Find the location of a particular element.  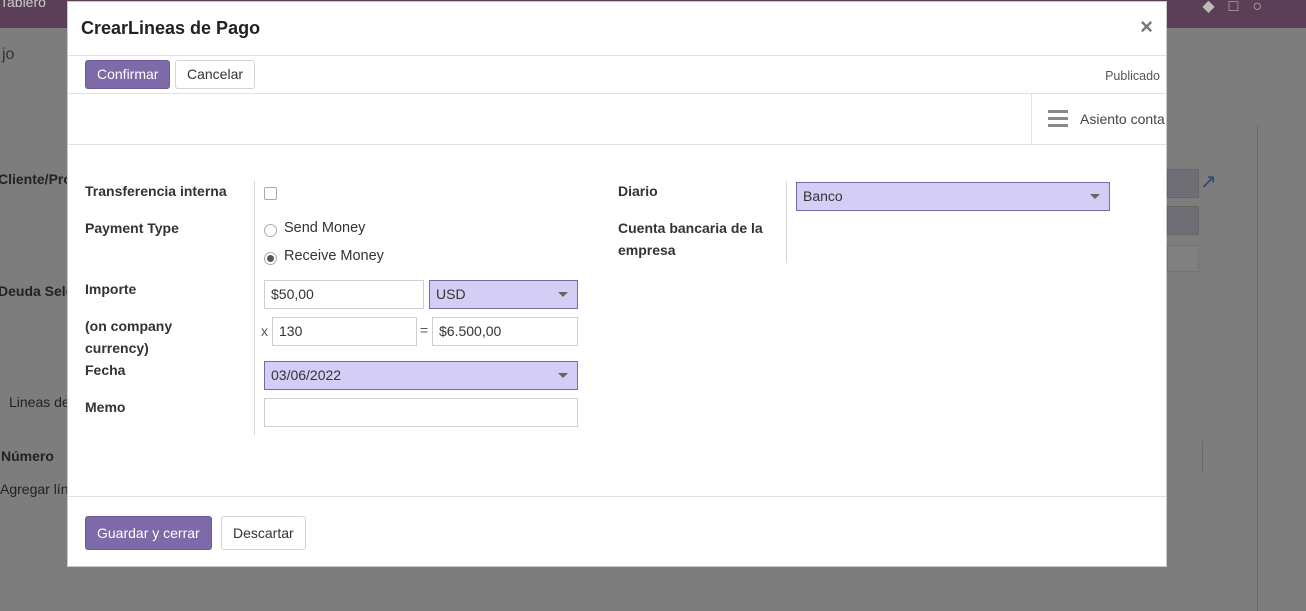

date-label: Fecha is located at coordinates (105, 370).